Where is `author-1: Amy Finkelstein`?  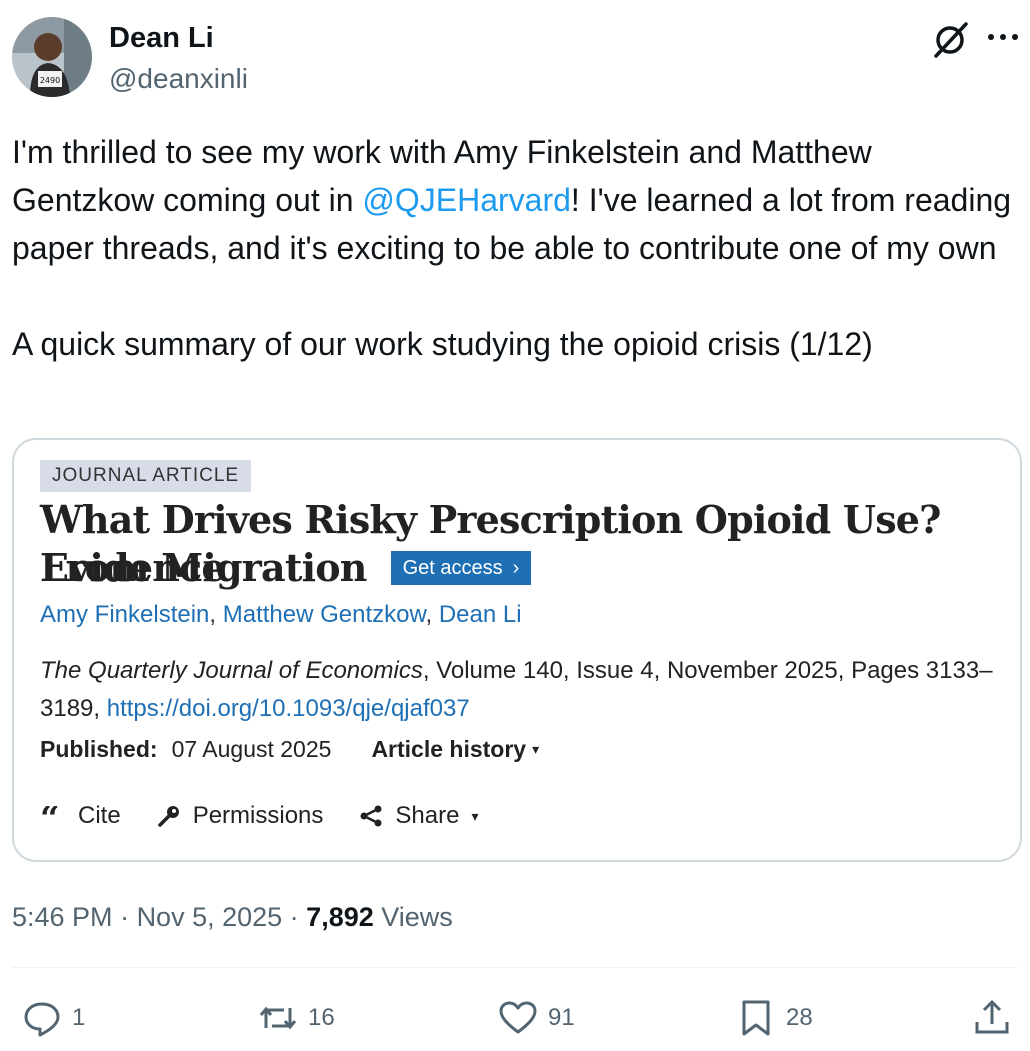 author-1: Amy Finkelstein is located at coordinates (125, 614).